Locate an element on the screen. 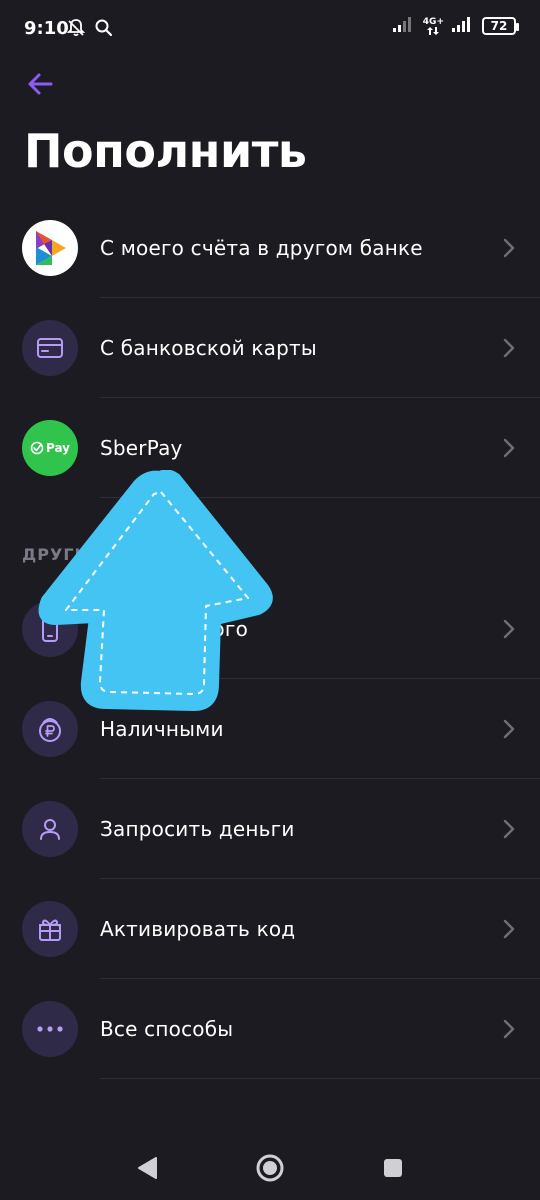 The height and width of the screenshot is (1200, 540). sbp-icon is located at coordinates (50, 248).